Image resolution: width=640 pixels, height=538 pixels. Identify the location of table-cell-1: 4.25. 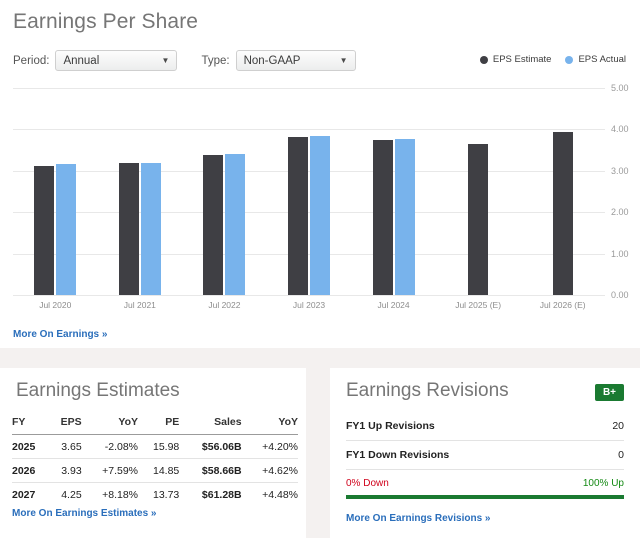
(65, 494).